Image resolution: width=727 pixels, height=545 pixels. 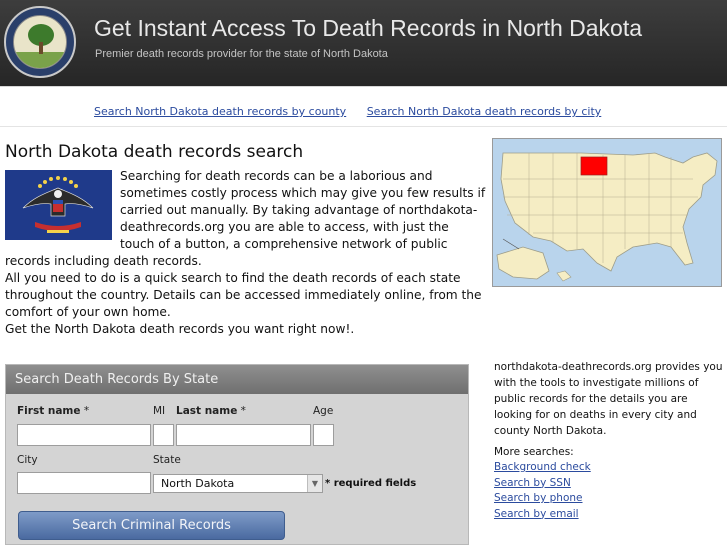 I want to click on mi-label: MI, so click(x=159, y=411).